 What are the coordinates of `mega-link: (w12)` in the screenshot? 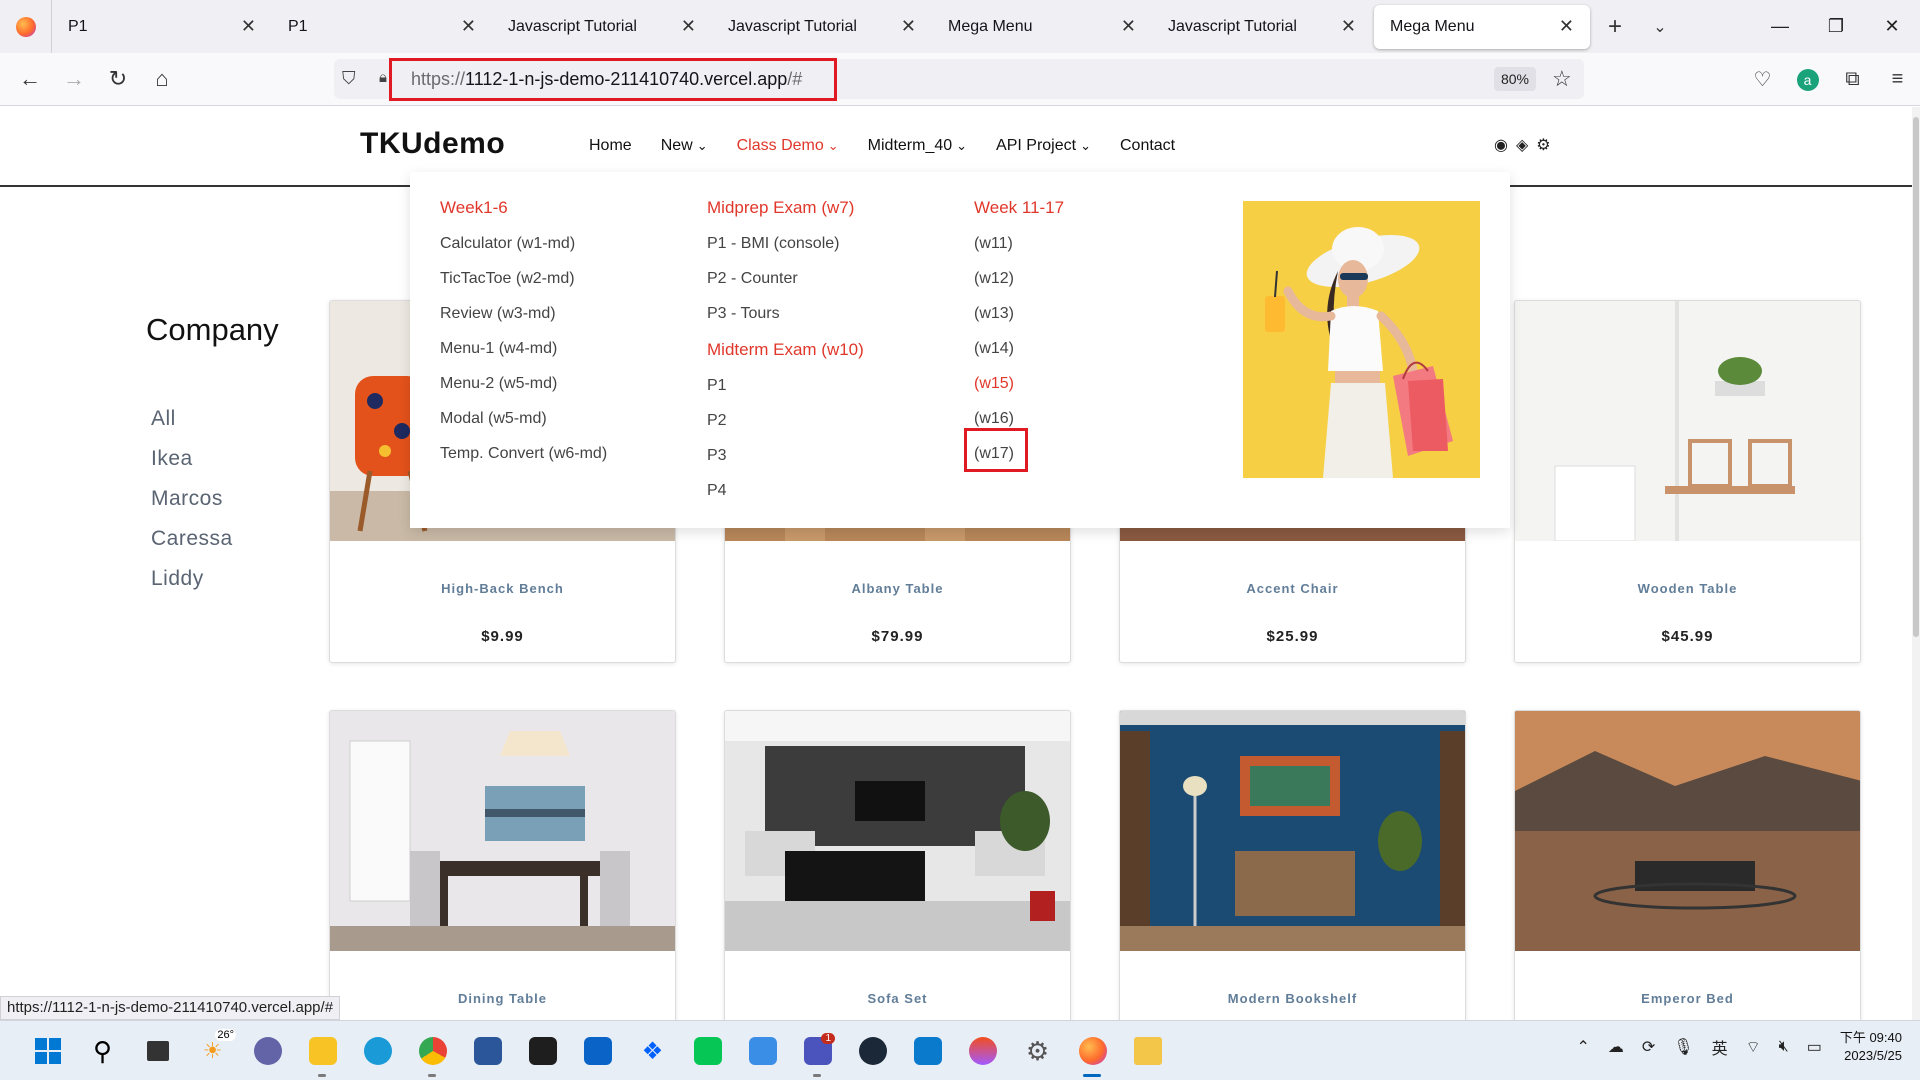 It's located at (1019, 285).